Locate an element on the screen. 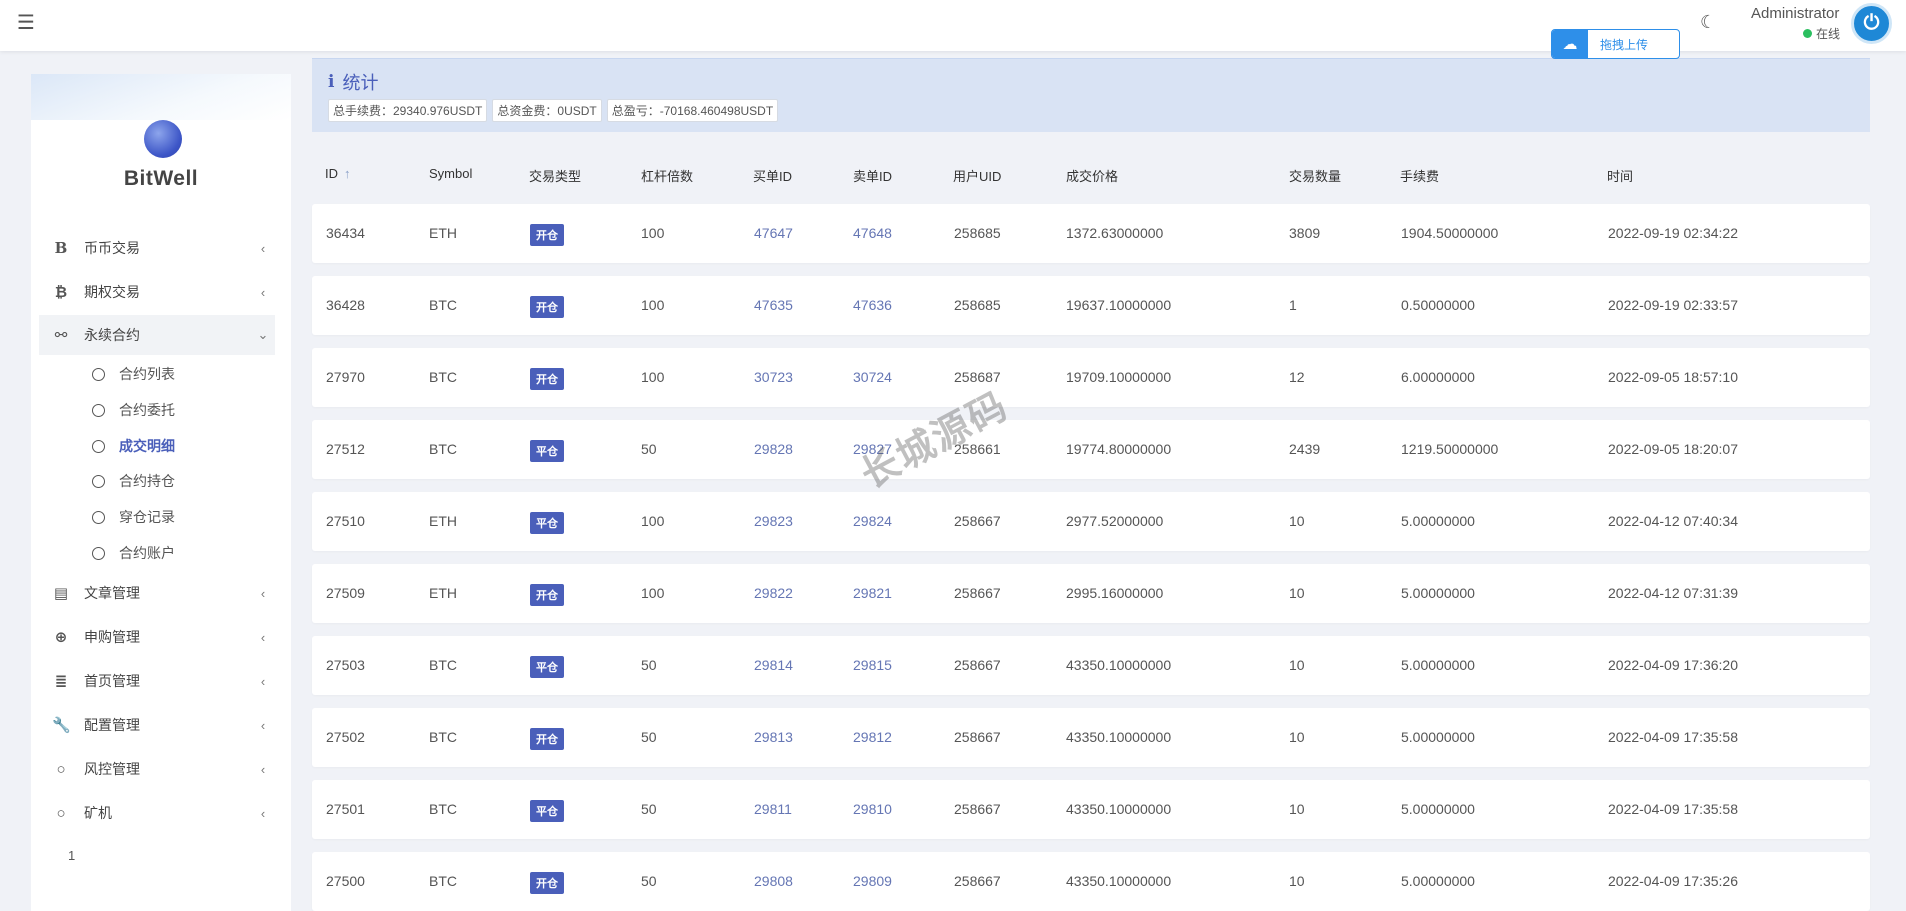 Image resolution: width=1906 pixels, height=911 pixels. sidebar-item-options-trading: ₿ 期权交易 ‹ is located at coordinates (157, 292).